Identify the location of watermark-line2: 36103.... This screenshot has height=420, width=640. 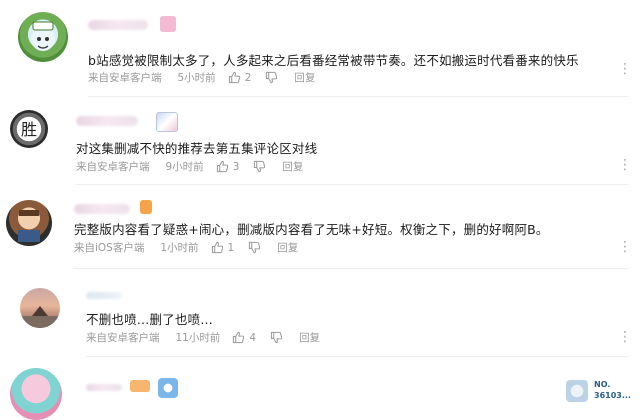
(612, 395).